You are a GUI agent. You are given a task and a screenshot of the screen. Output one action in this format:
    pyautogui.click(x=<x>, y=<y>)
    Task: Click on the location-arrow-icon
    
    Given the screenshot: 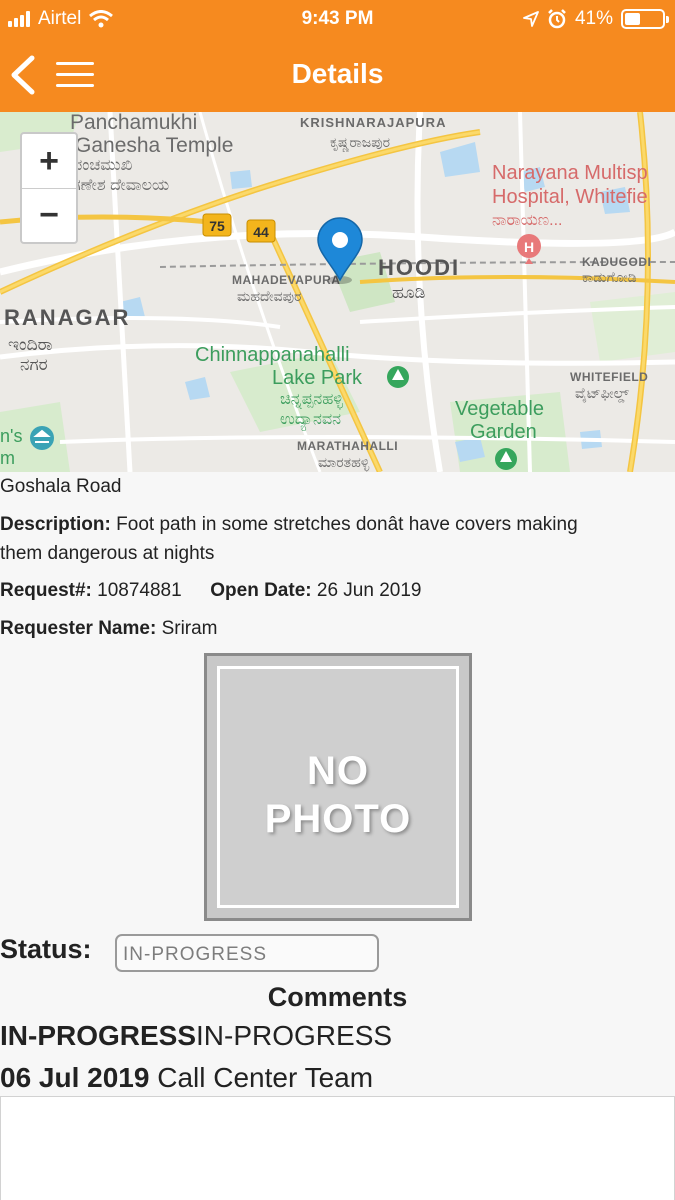 What is the action you would take?
    pyautogui.click(x=531, y=19)
    